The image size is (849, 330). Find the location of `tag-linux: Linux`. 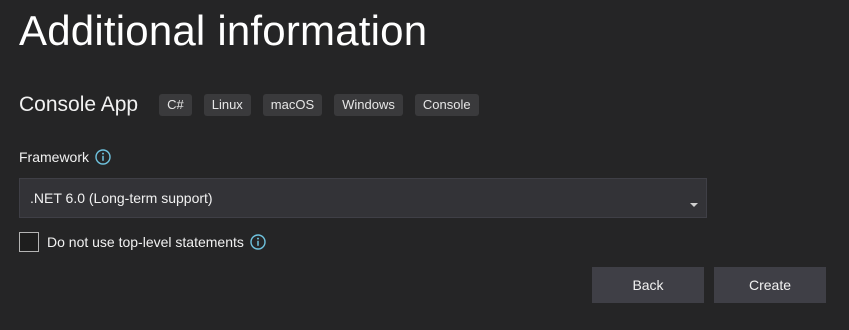

tag-linux: Linux is located at coordinates (227, 105).